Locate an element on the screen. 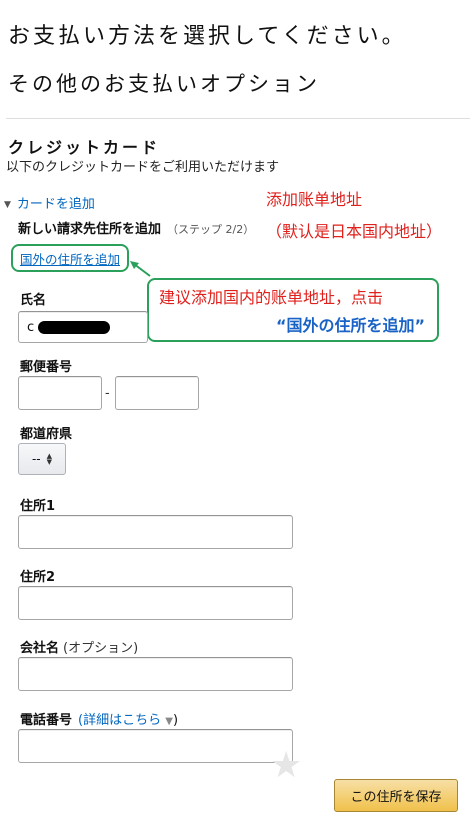  new-address-title-text: 新しい請求先住所を追加 is located at coordinates (90, 229).